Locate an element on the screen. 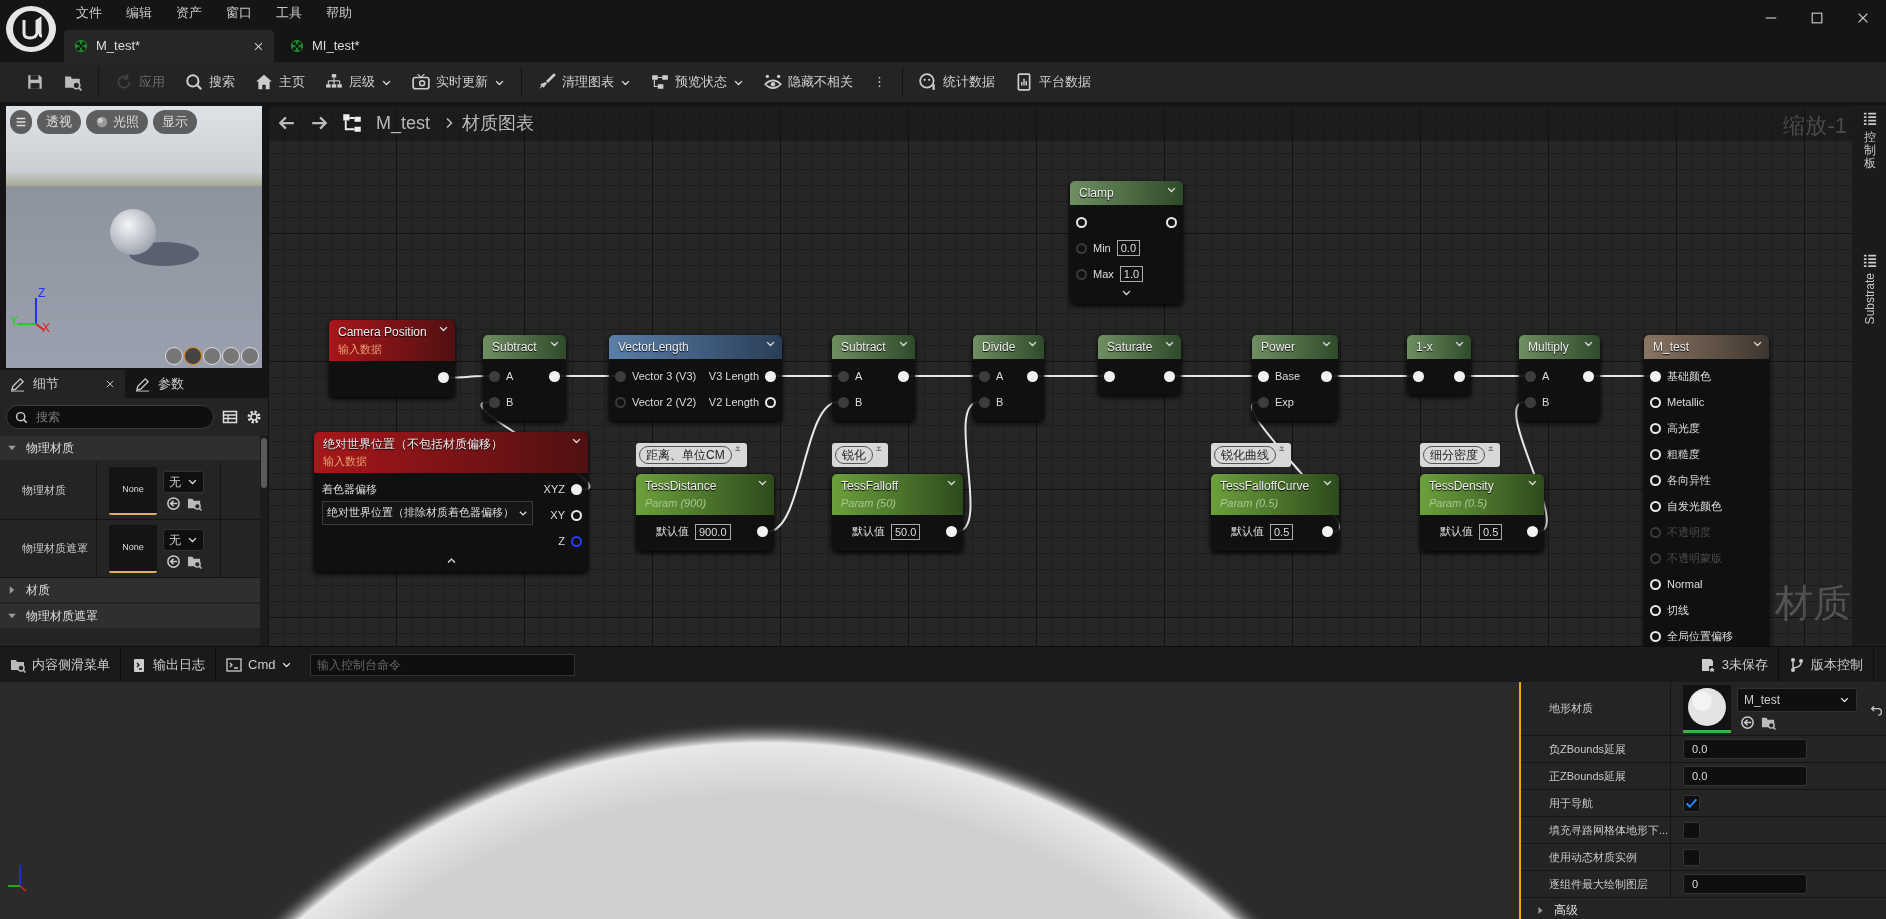 Image resolution: width=1886 pixels, height=919 pixels. graph-node: Clamp Min 0.0 Max 1.0 is located at coordinates (1126, 242).